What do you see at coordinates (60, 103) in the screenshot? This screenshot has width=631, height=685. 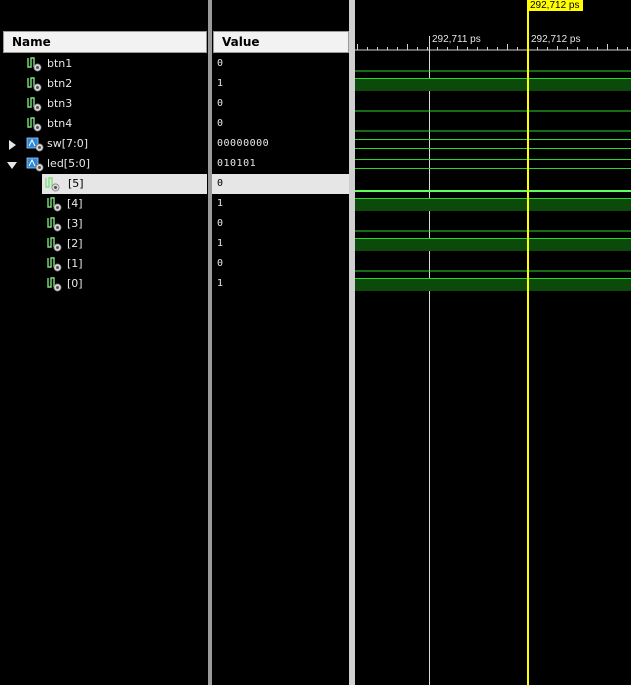 I see `signal-name: btn3` at bounding box center [60, 103].